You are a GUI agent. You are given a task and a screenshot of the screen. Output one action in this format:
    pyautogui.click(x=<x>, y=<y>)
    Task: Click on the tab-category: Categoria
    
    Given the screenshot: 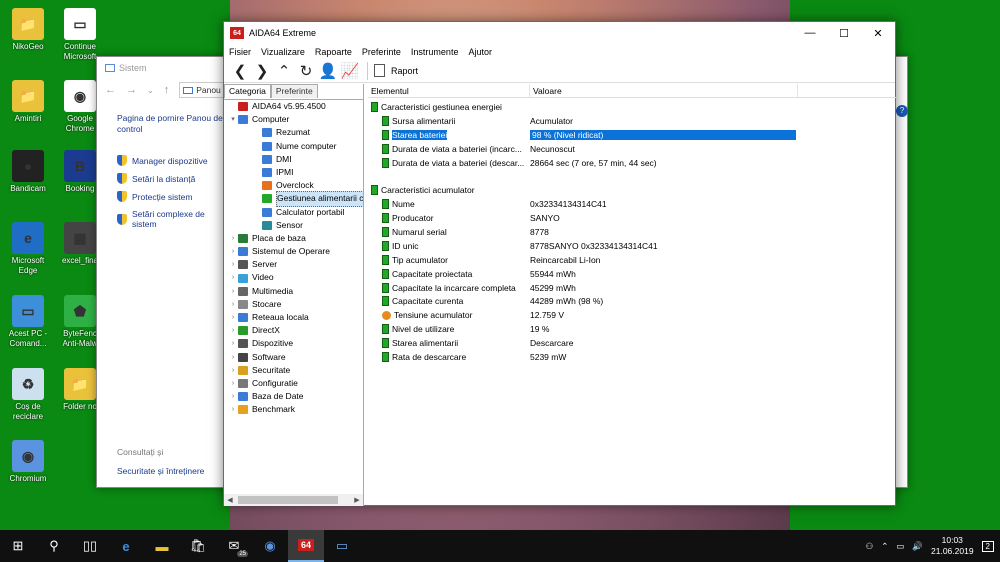 What is the action you would take?
    pyautogui.click(x=247, y=91)
    